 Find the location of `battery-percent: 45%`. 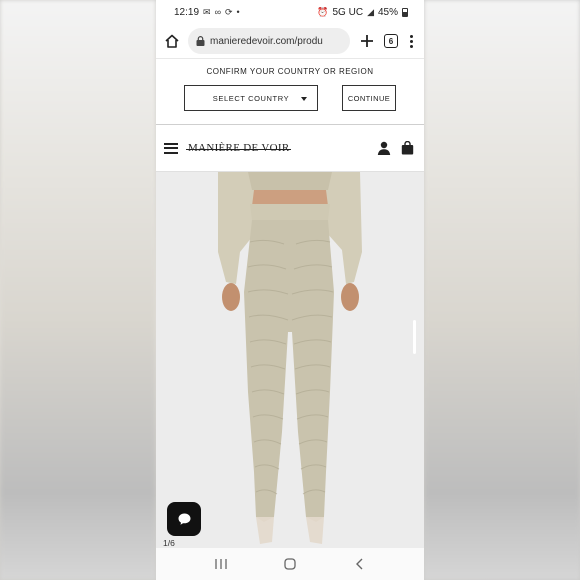

battery-percent: 45% is located at coordinates (387, 12).